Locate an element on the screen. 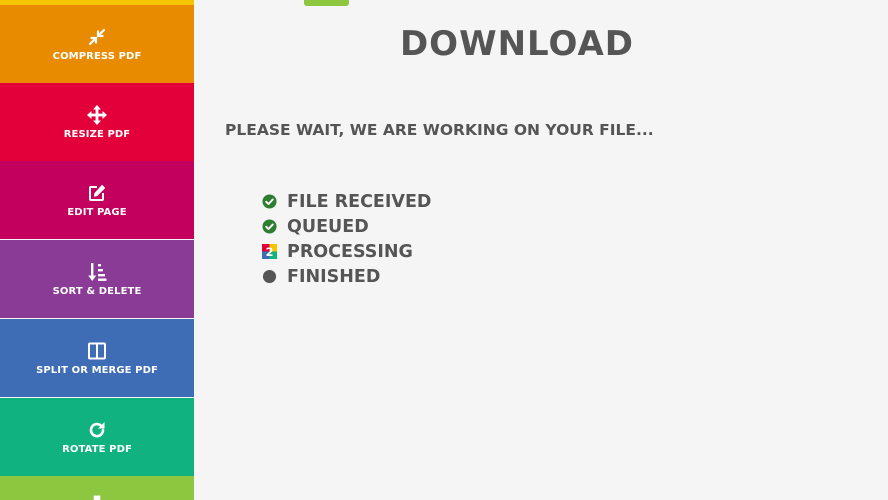 The height and width of the screenshot is (500, 888). sidebar-item-label: ROTATE PDF is located at coordinates (97, 449).